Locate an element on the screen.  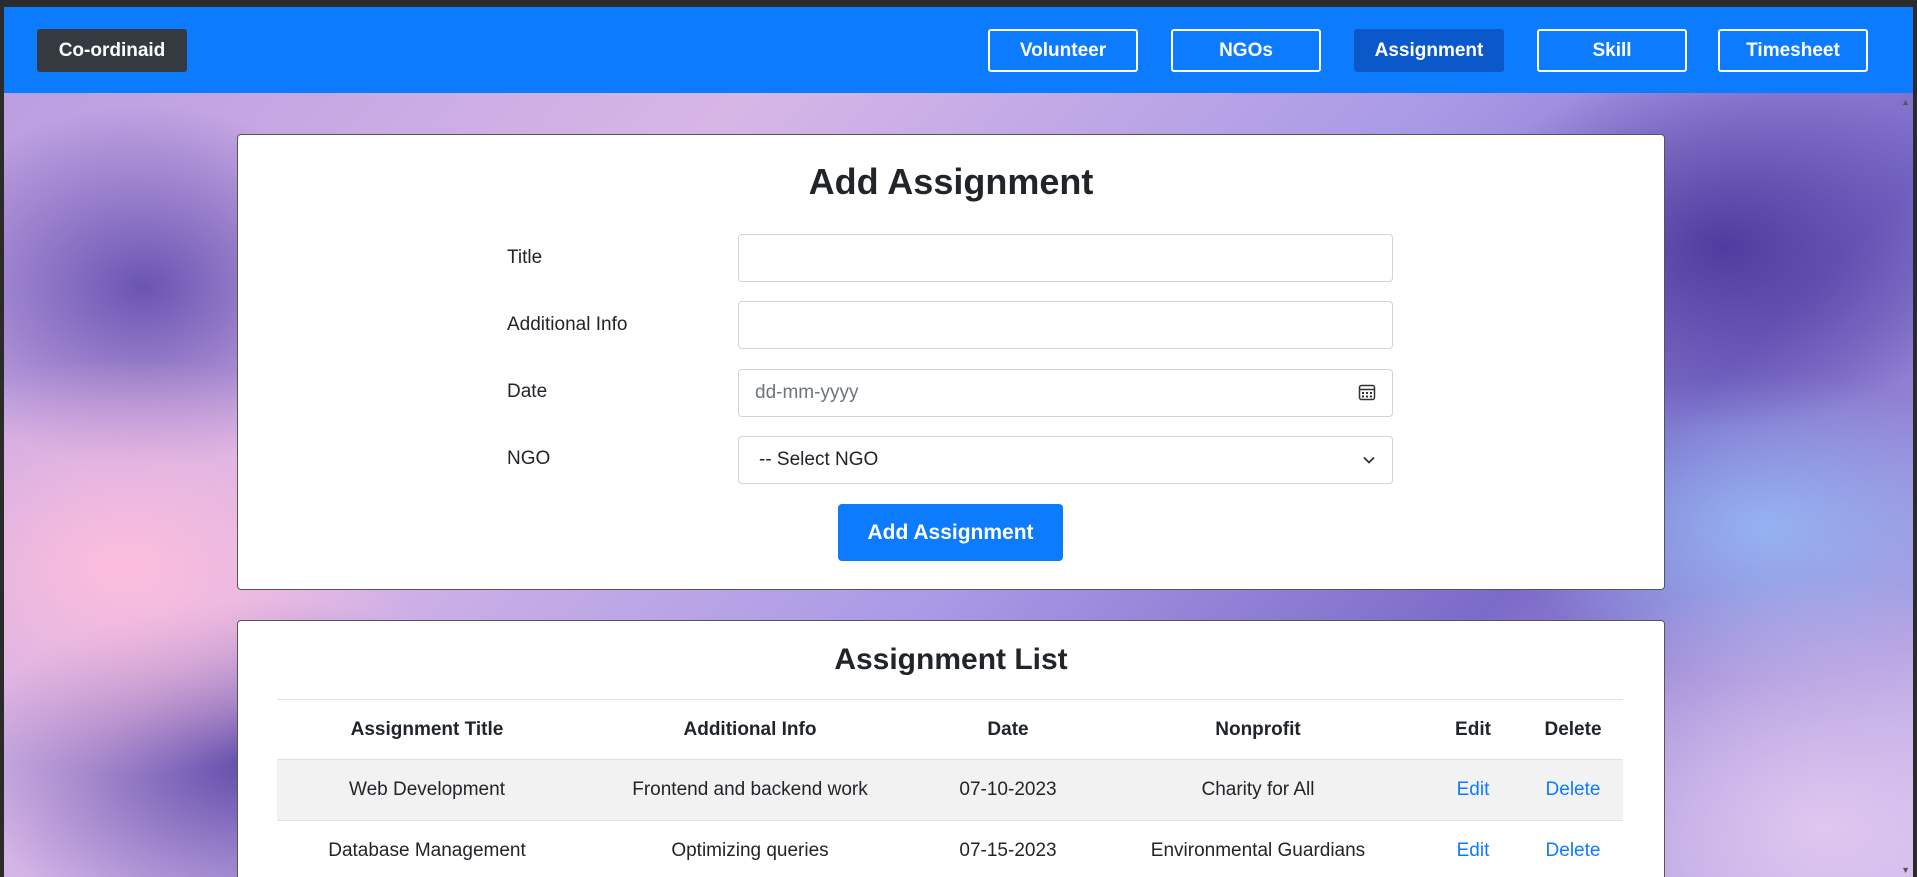
additional-info-input is located at coordinates (1065, 325).